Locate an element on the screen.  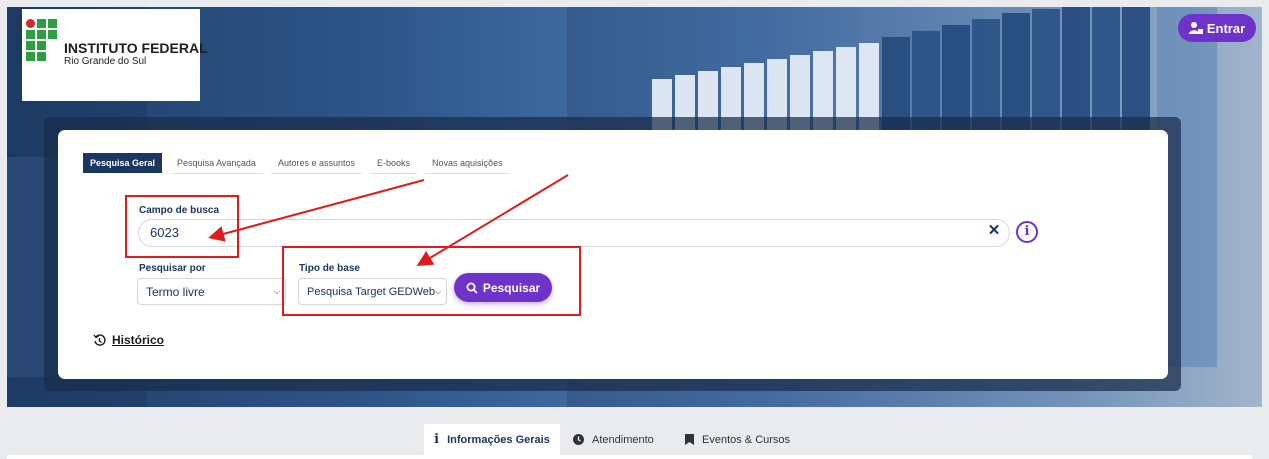
tab-eventos-cursos-label: Eventos & Cursos is located at coordinates (746, 439).